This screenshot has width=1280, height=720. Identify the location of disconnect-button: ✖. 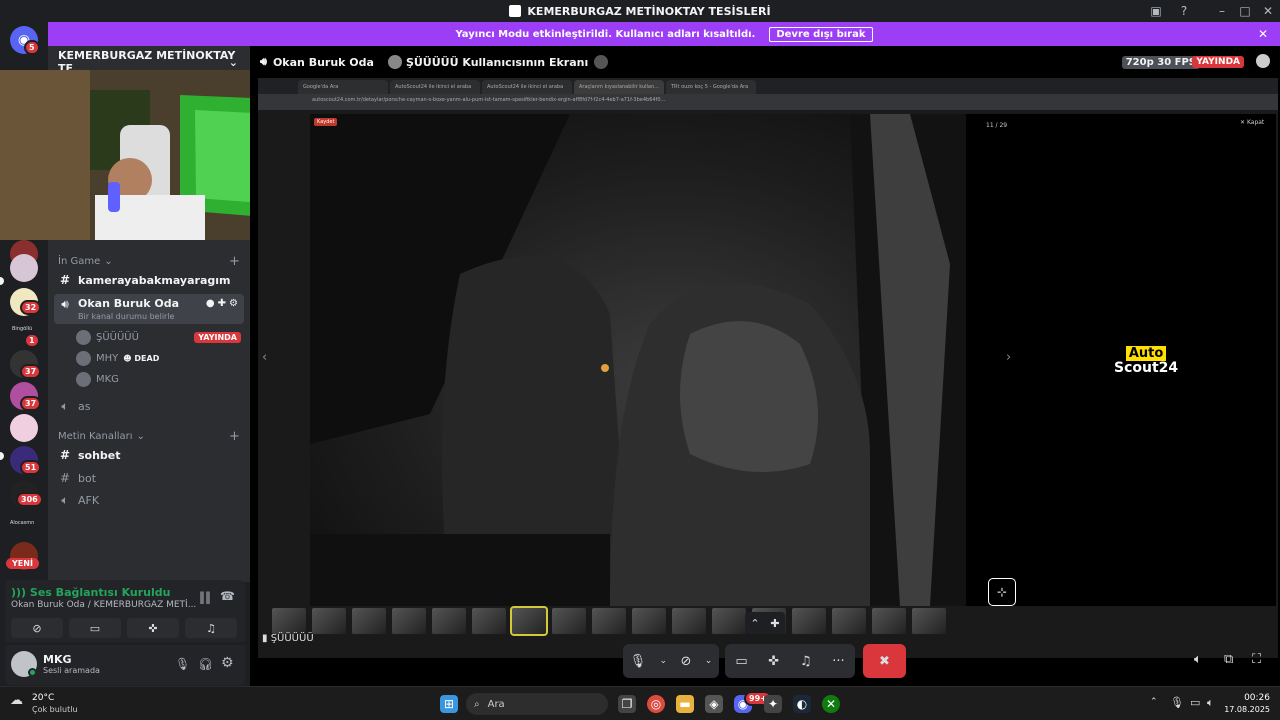
(884, 661).